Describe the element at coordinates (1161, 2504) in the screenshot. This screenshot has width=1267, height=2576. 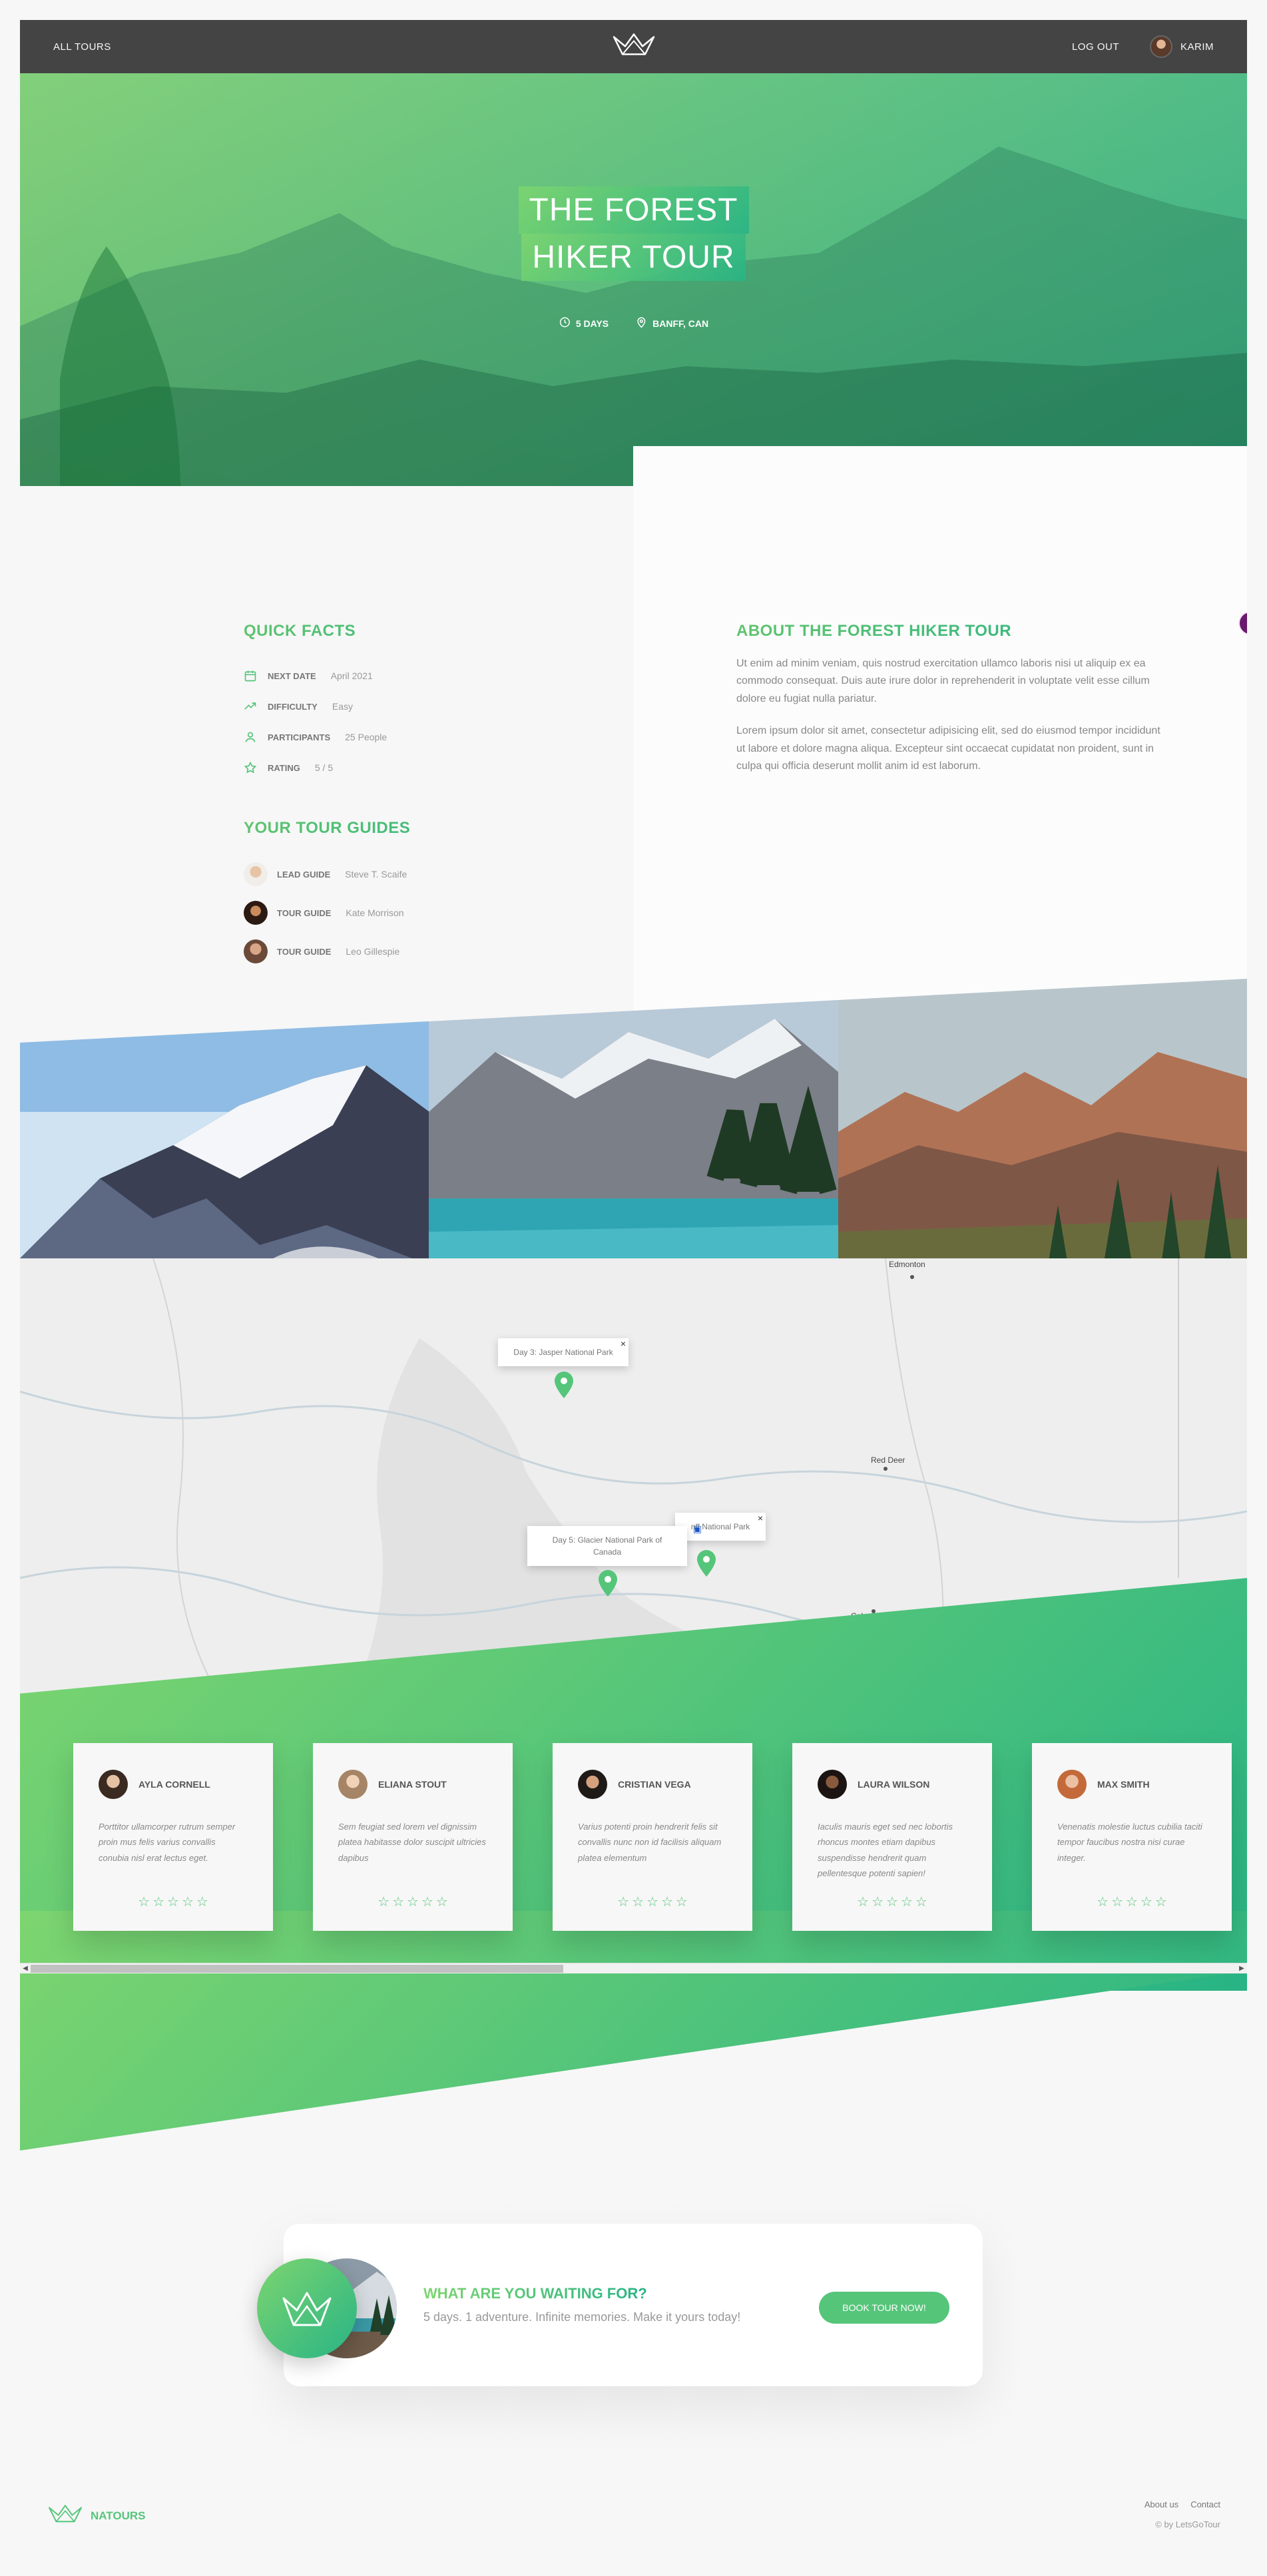
I see `about-us-link: About us` at that location.